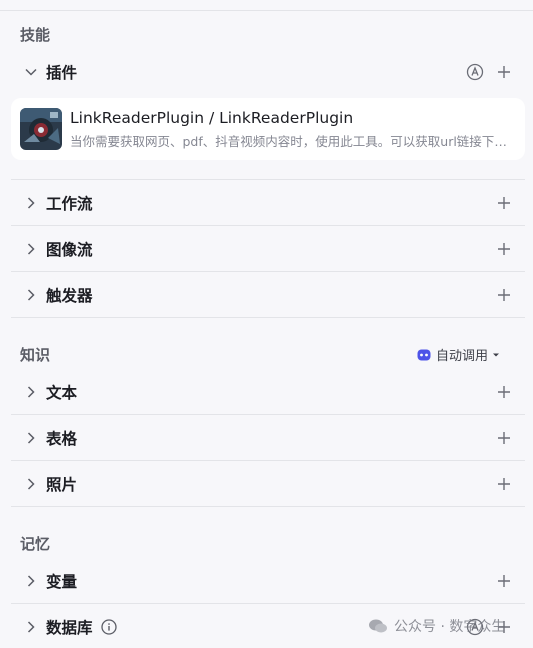 This screenshot has height=648, width=533. Describe the element at coordinates (35, 355) in the screenshot. I see `section-title-knowledge: 知识` at that location.